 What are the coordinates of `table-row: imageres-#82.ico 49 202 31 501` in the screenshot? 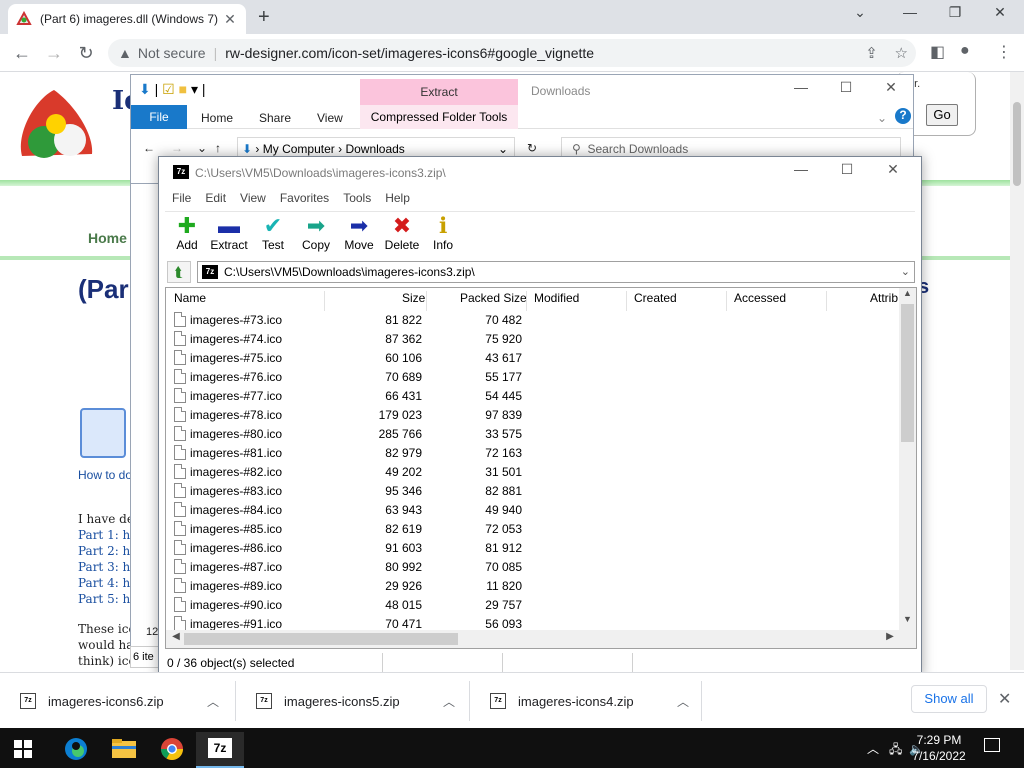 It's located at (532, 471).